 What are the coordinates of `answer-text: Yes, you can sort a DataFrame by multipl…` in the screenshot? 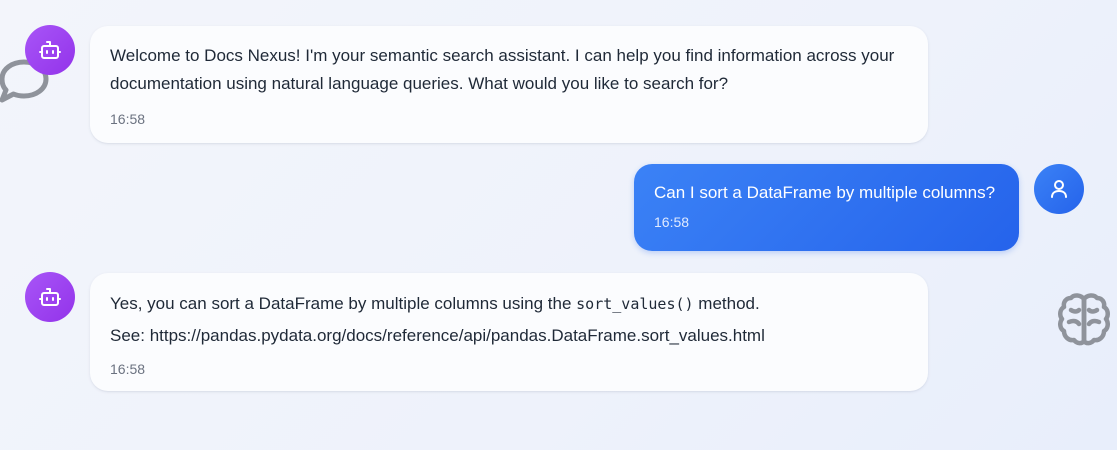 It's located at (343, 303).